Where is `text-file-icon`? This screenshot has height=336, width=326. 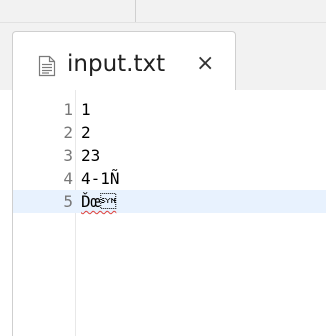 text-file-icon is located at coordinates (47, 66).